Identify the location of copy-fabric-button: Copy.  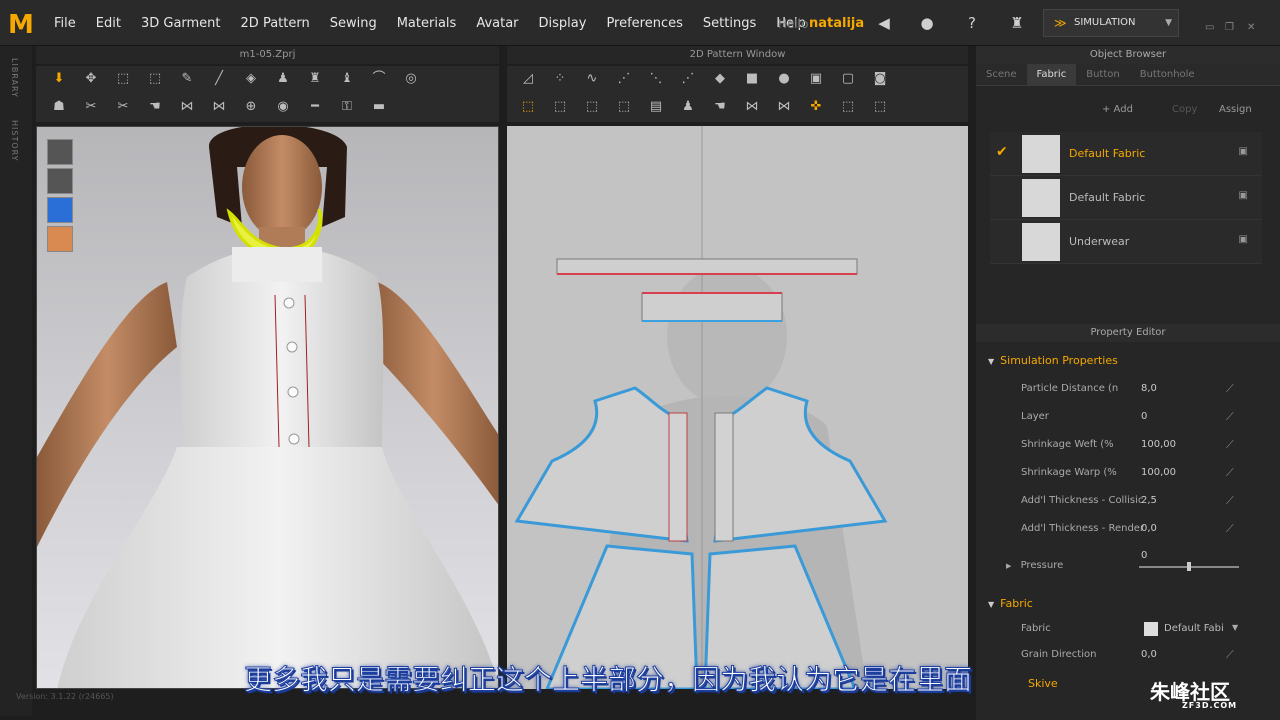
(1184, 109).